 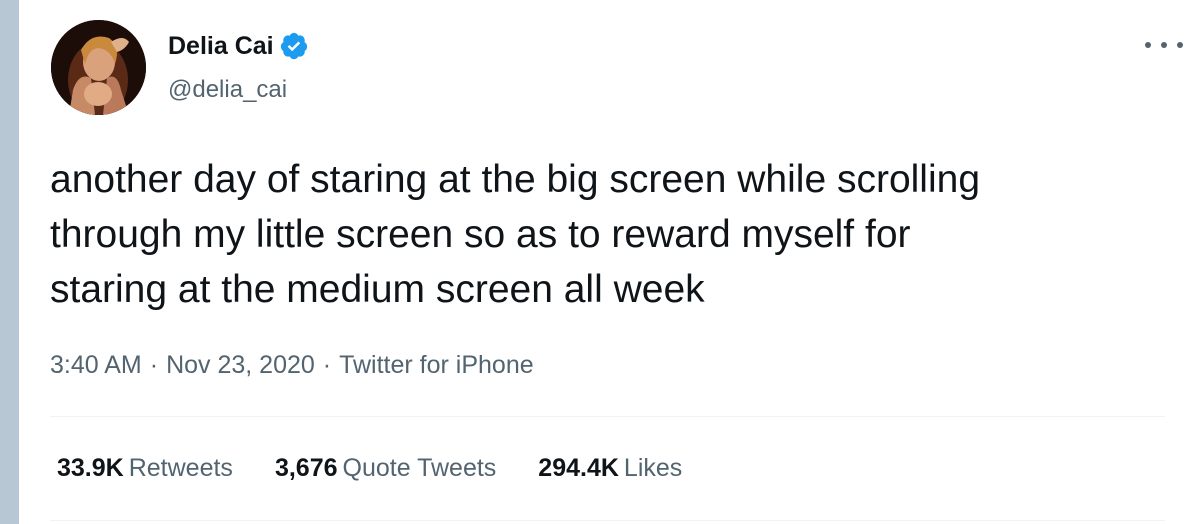 I want to click on likes-stat: 294.4K Likes, so click(x=610, y=468).